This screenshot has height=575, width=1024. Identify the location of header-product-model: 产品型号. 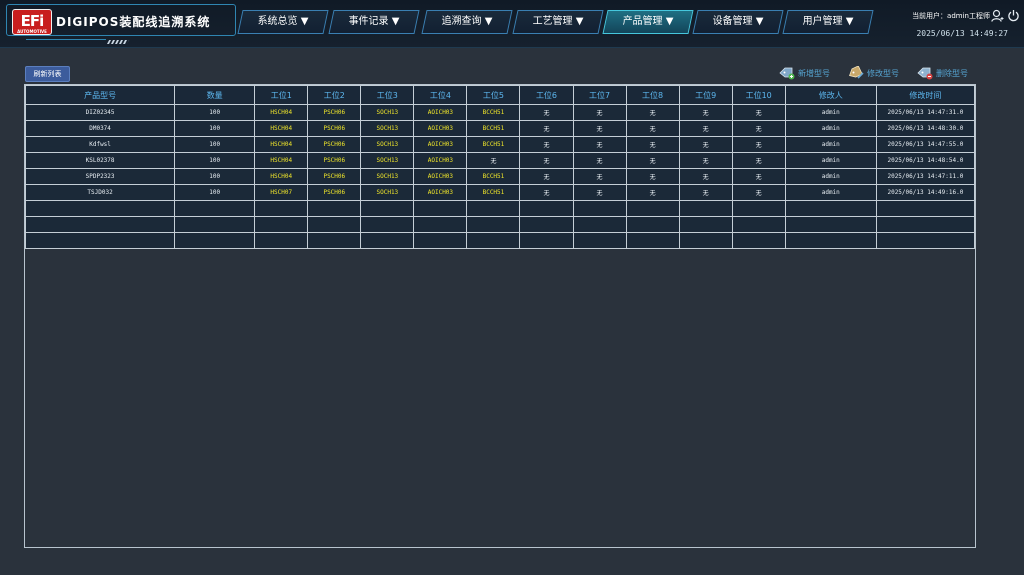
(100, 95).